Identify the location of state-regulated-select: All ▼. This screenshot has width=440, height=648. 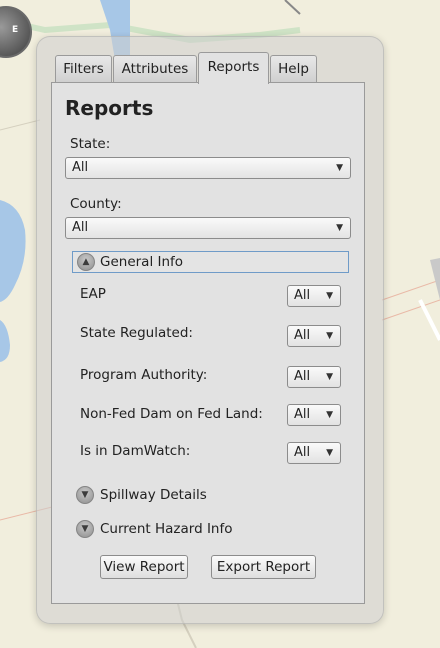
(314, 336).